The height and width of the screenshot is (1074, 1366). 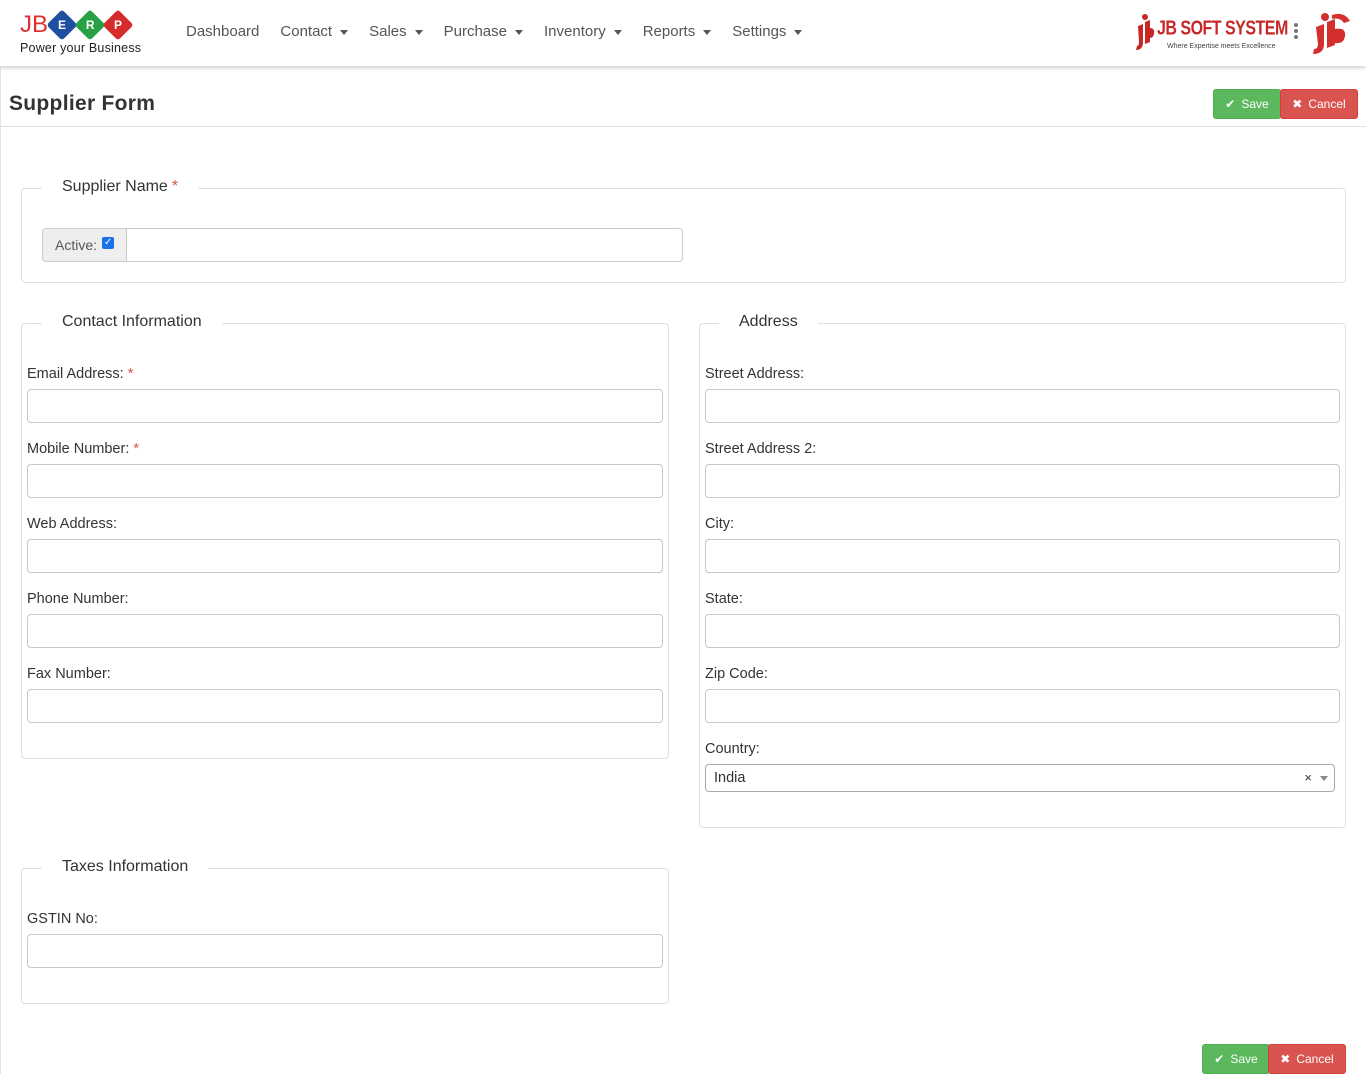 I want to click on brand-logo: JB E R P Power your Business, so click(x=87, y=33).